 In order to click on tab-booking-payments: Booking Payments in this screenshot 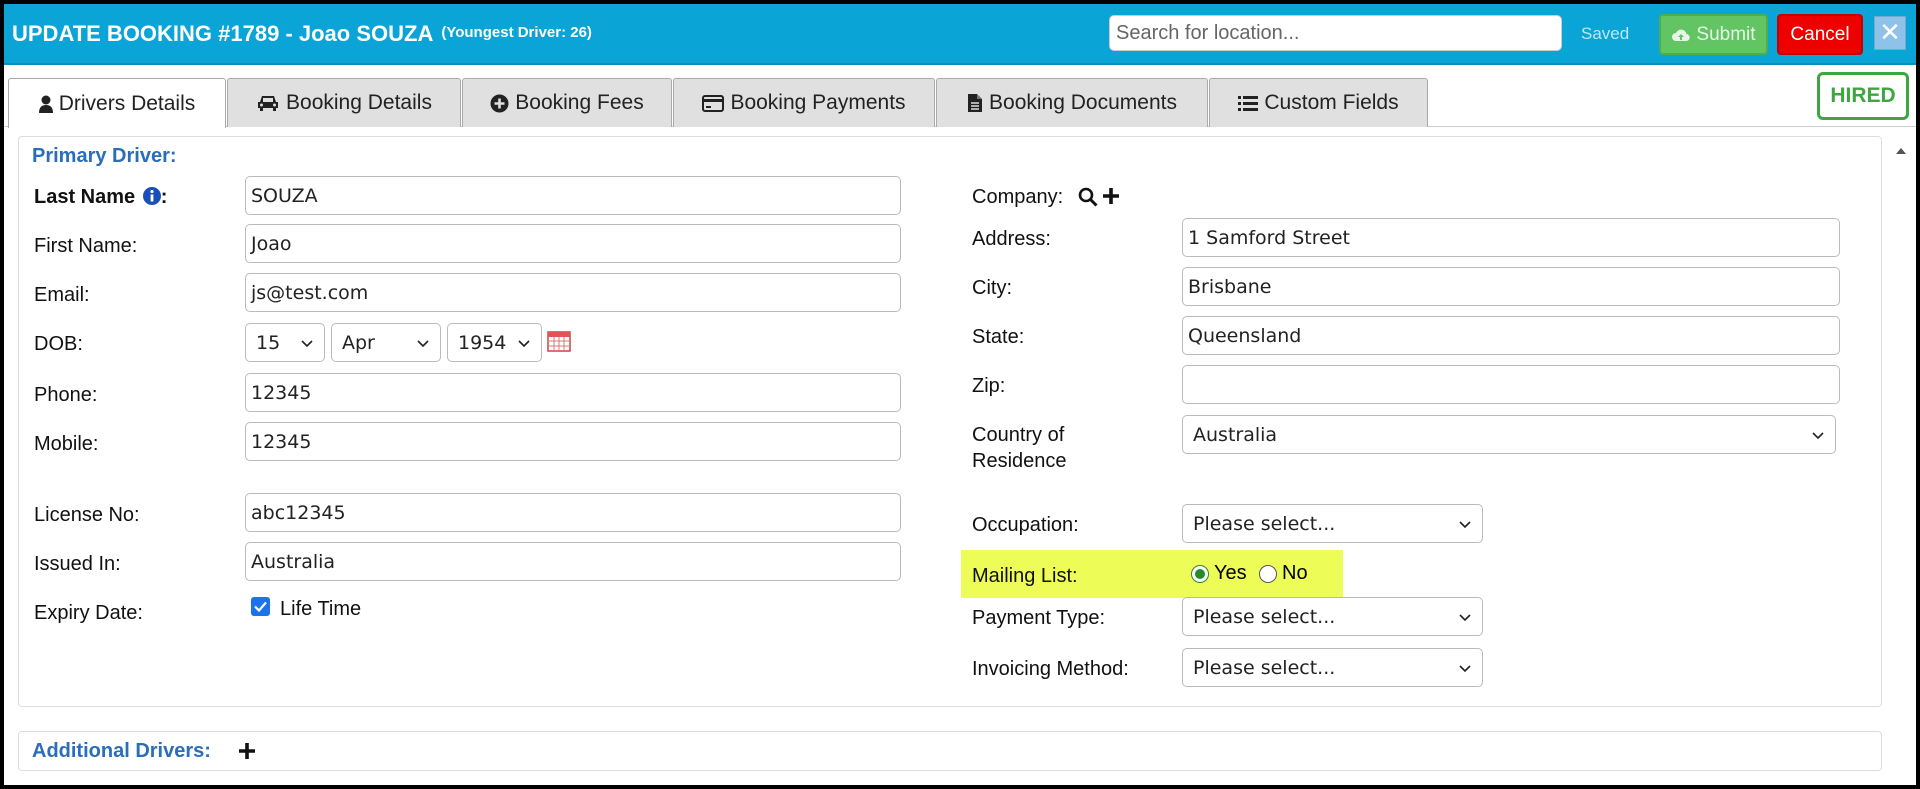, I will do `click(804, 102)`.